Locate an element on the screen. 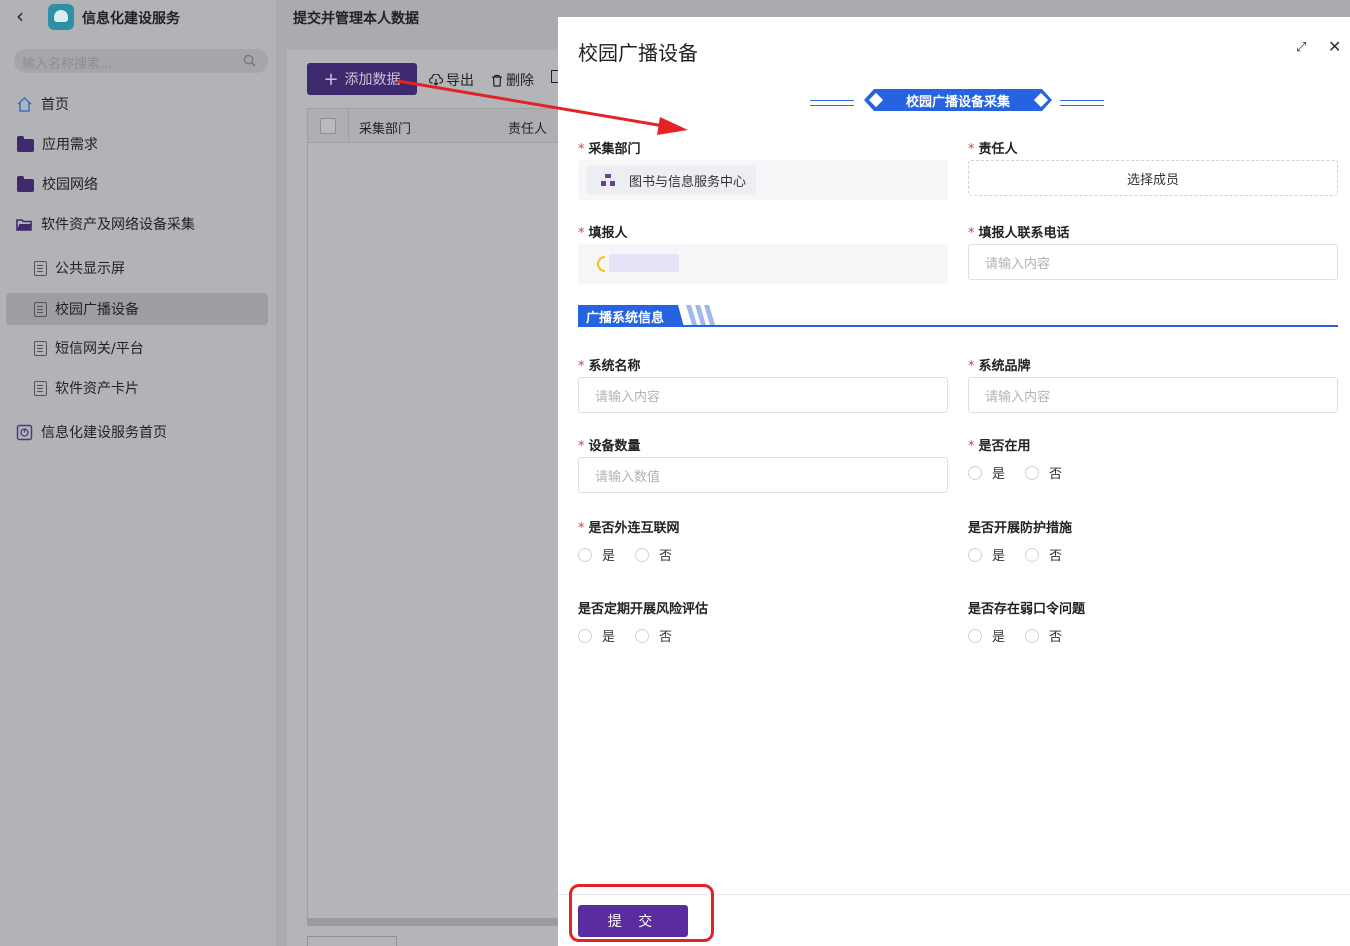  system-brand-input: 请输入内容 is located at coordinates (1153, 395).